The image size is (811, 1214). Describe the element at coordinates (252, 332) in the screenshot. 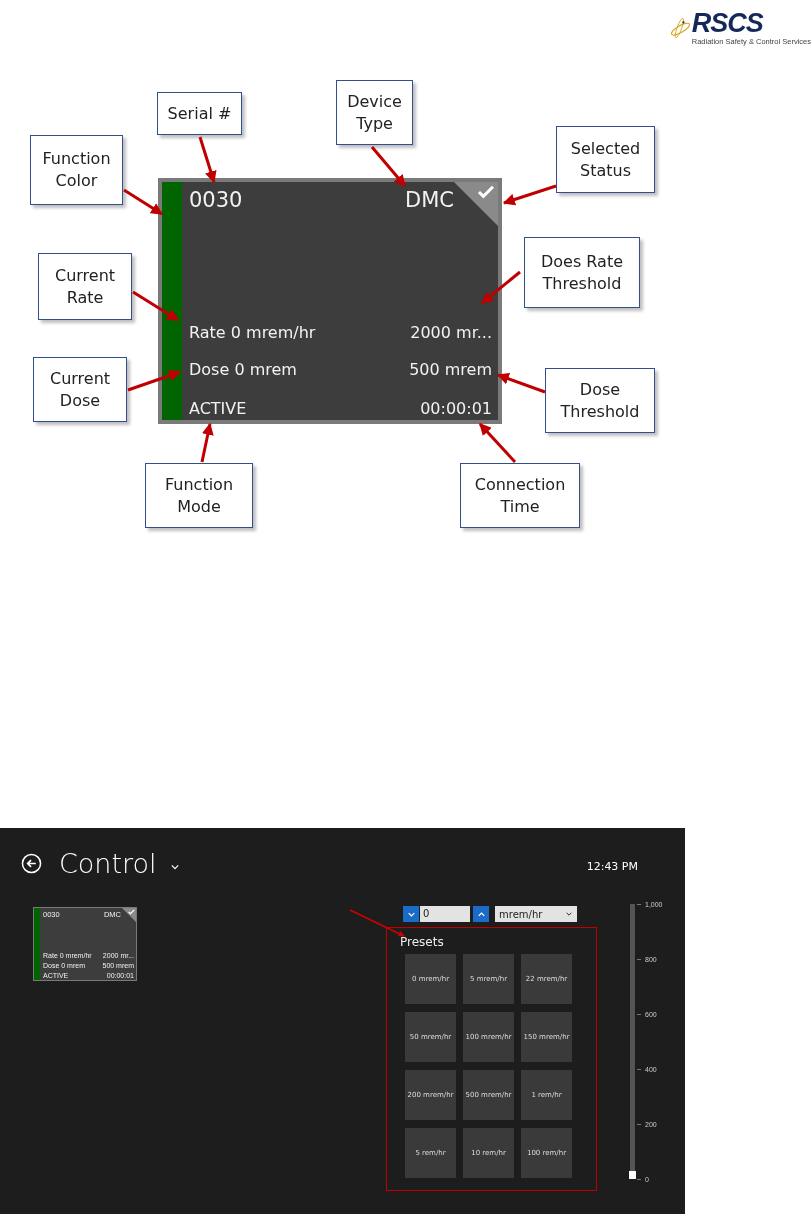

I see `current-rate: Rate 0 mrem/hr` at that location.